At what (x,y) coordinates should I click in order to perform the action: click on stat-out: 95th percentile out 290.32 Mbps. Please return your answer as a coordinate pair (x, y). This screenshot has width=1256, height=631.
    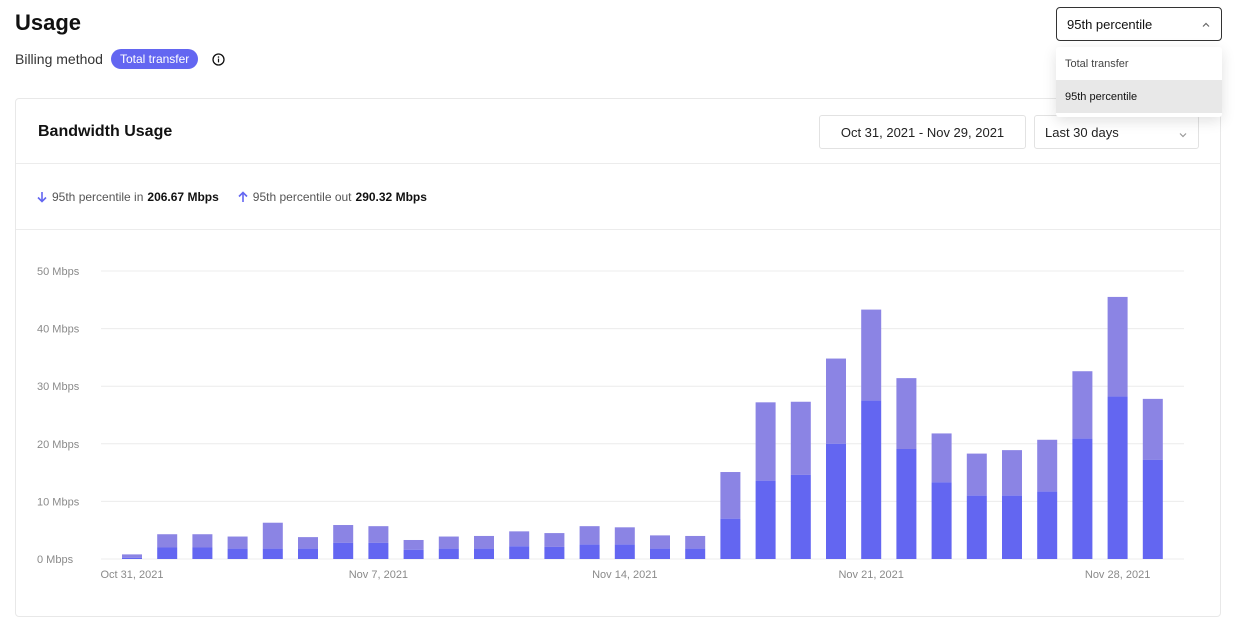
    Looking at the image, I should click on (332, 197).